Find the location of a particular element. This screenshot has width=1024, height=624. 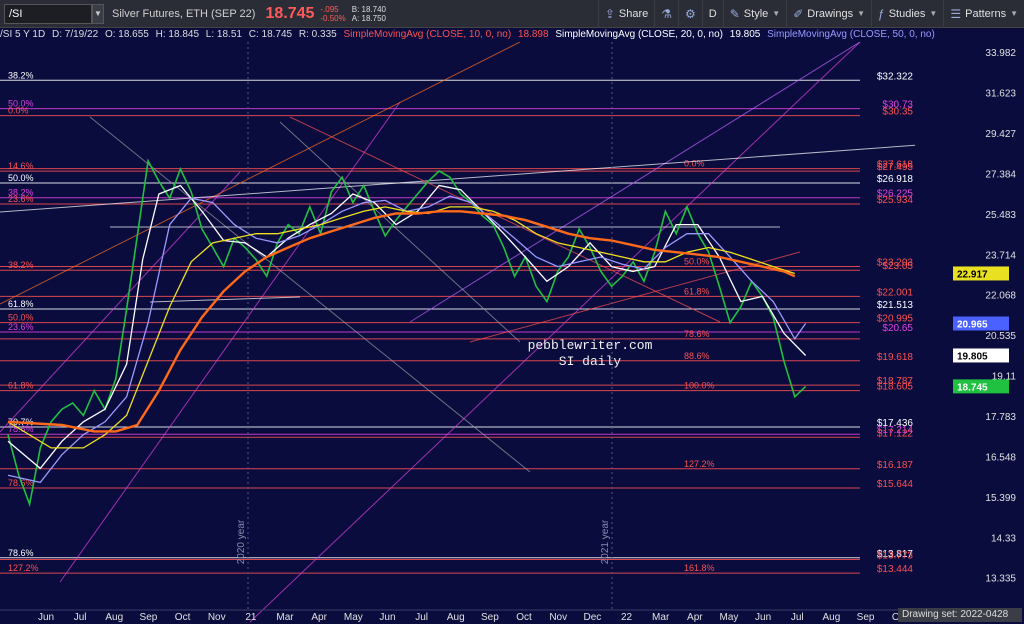

x-tick-label: Dec is located at coordinates (592, 617).